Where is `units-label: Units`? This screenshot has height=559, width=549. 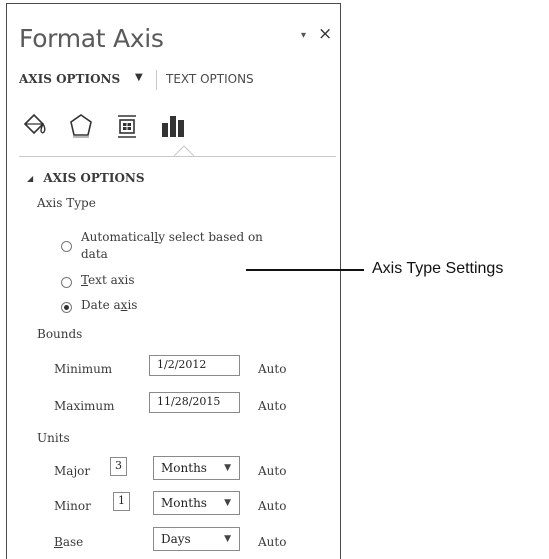 units-label: Units is located at coordinates (53, 438).